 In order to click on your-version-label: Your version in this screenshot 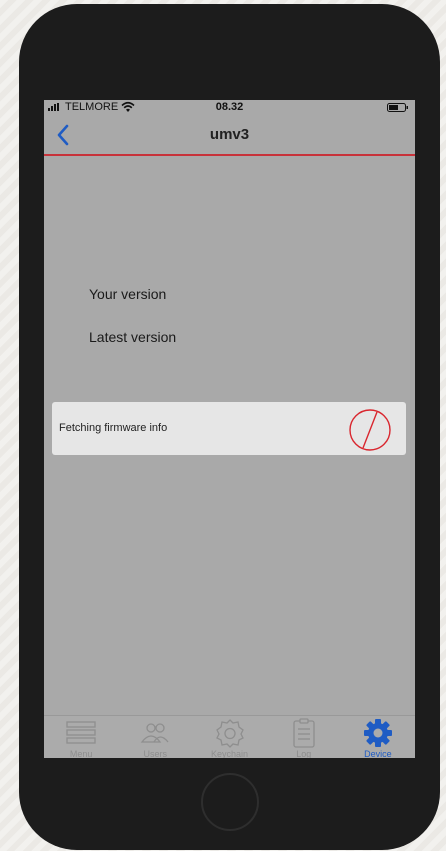, I will do `click(128, 294)`.